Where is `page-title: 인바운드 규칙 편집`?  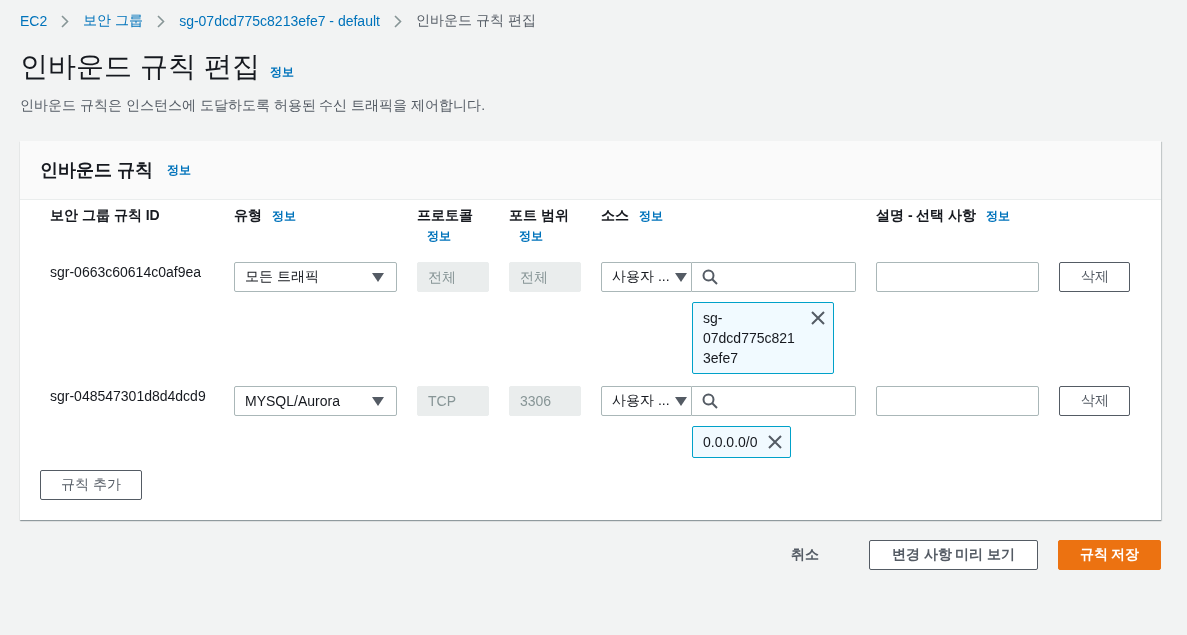
page-title: 인바운드 규칙 편집 is located at coordinates (140, 67).